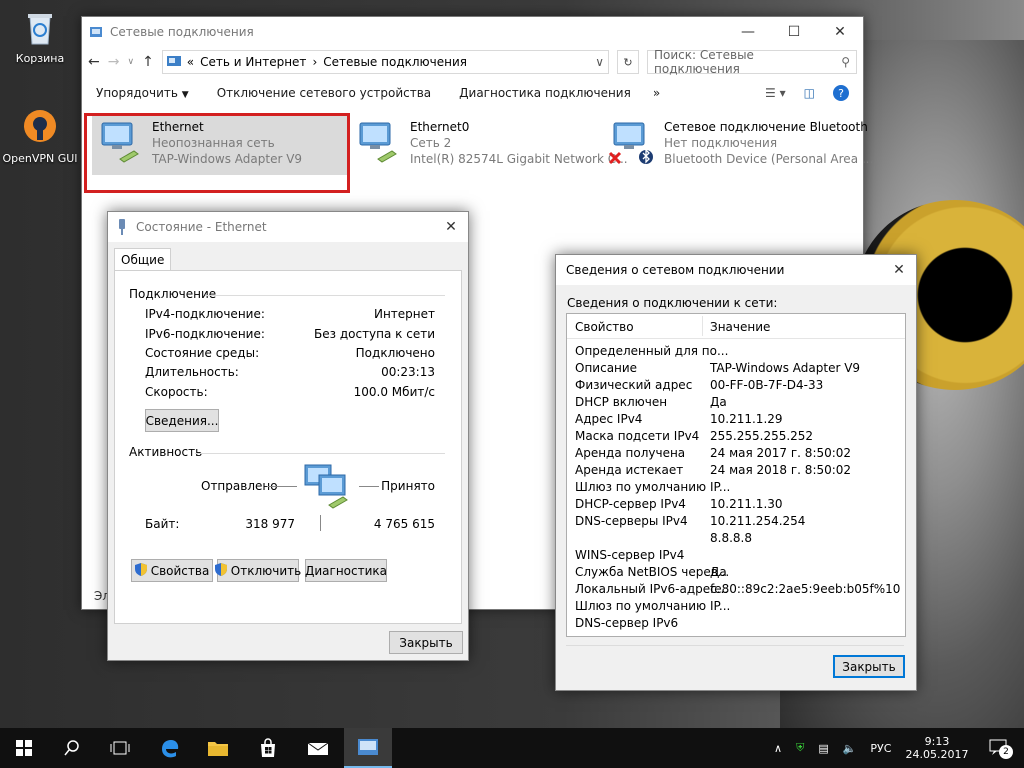  Describe the element at coordinates (841, 93) in the screenshot. I see `help-icon: ?` at that location.